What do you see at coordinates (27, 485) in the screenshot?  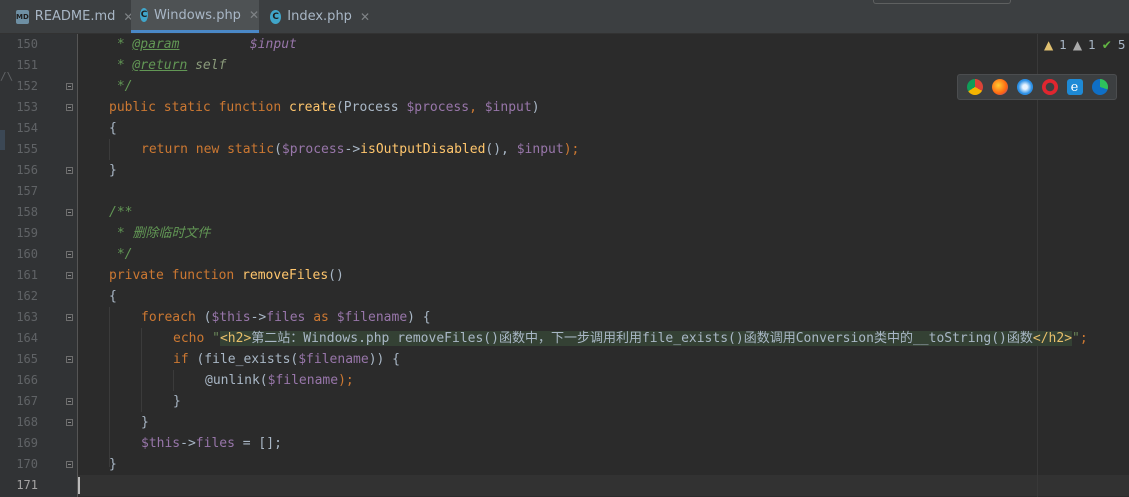 I see `line-number-current: 171` at bounding box center [27, 485].